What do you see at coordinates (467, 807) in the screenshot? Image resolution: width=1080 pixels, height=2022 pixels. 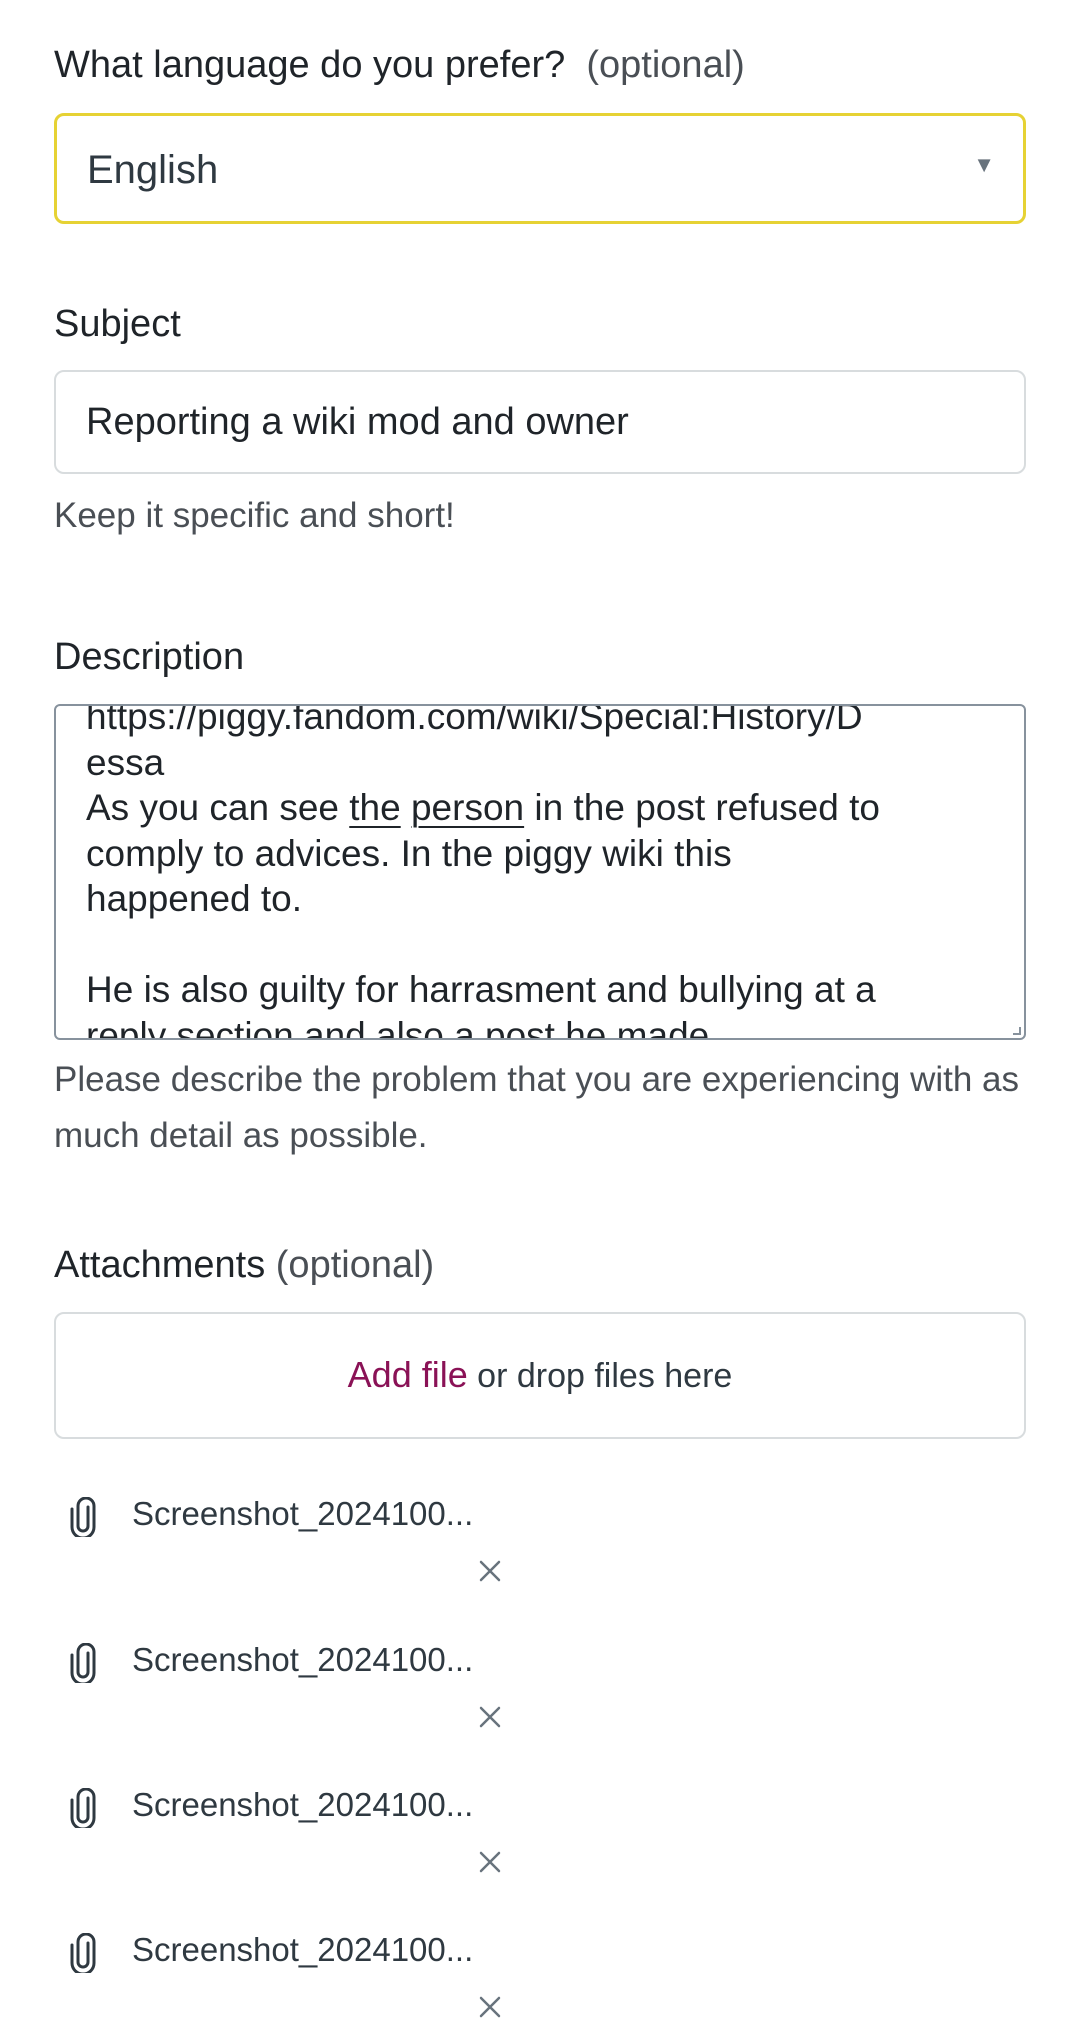 I see `spellcheck-word: person` at bounding box center [467, 807].